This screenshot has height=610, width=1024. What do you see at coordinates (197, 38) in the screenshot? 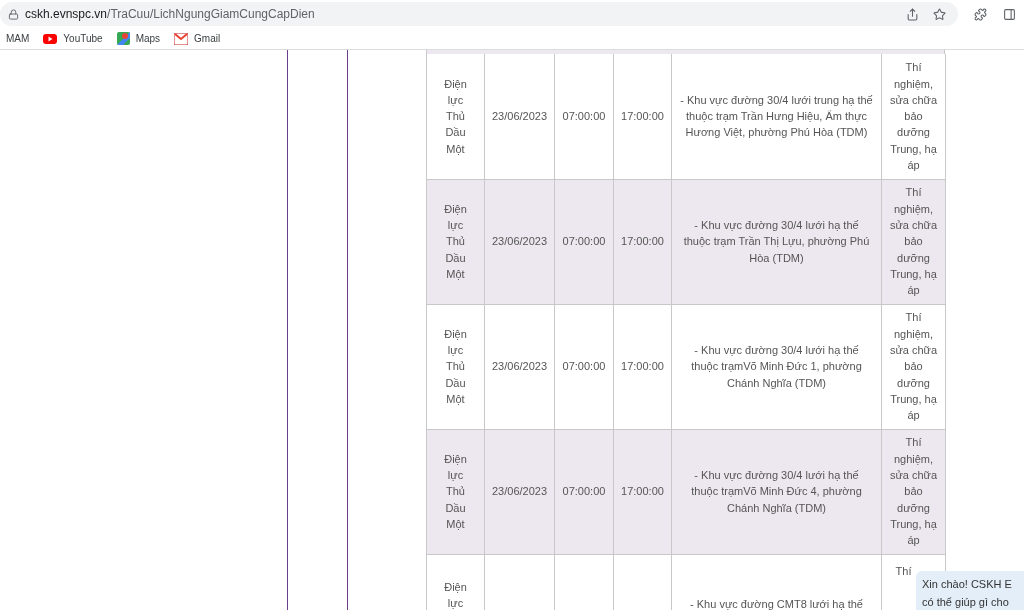
I see `bookmark: Gmail` at bounding box center [197, 38].